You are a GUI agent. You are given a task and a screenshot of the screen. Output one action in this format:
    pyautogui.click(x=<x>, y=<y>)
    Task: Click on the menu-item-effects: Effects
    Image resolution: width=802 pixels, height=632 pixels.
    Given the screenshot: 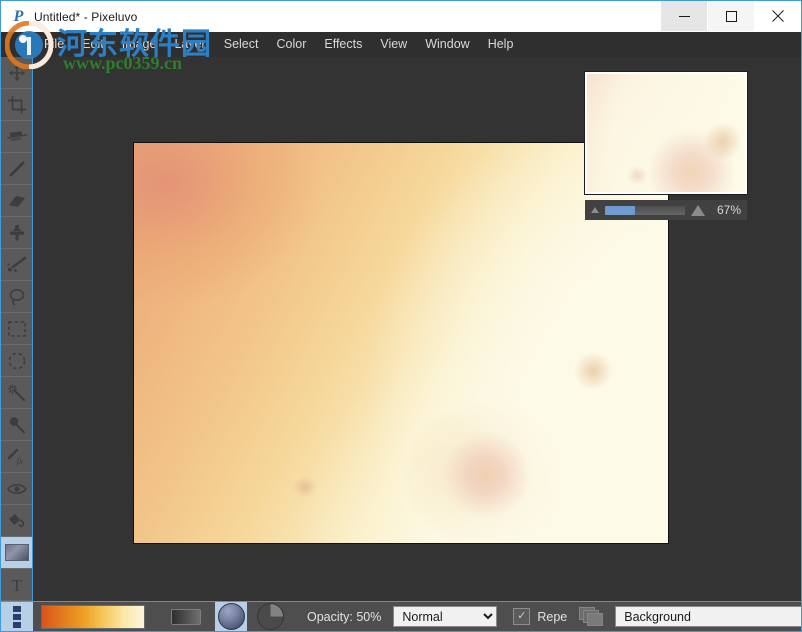 What is the action you would take?
    pyautogui.click(x=343, y=44)
    